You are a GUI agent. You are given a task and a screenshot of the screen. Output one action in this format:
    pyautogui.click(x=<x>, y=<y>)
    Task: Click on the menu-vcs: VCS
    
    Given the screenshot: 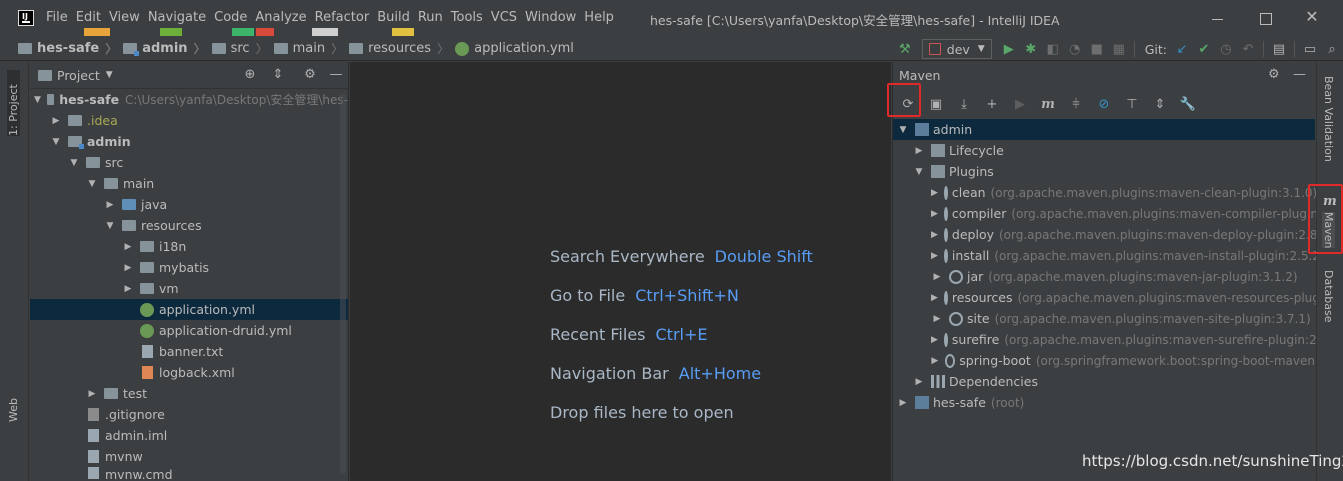 What is the action you would take?
    pyautogui.click(x=504, y=17)
    